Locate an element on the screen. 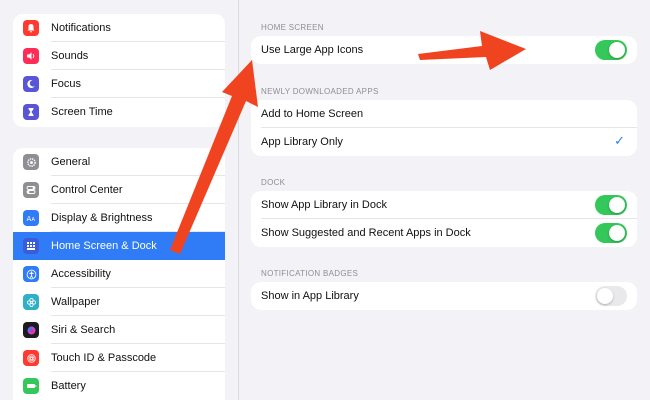 This screenshot has width=650, height=400. show-suggested-recent-apps-row: Show Suggested and Recent Apps in Dock is located at coordinates (444, 233).